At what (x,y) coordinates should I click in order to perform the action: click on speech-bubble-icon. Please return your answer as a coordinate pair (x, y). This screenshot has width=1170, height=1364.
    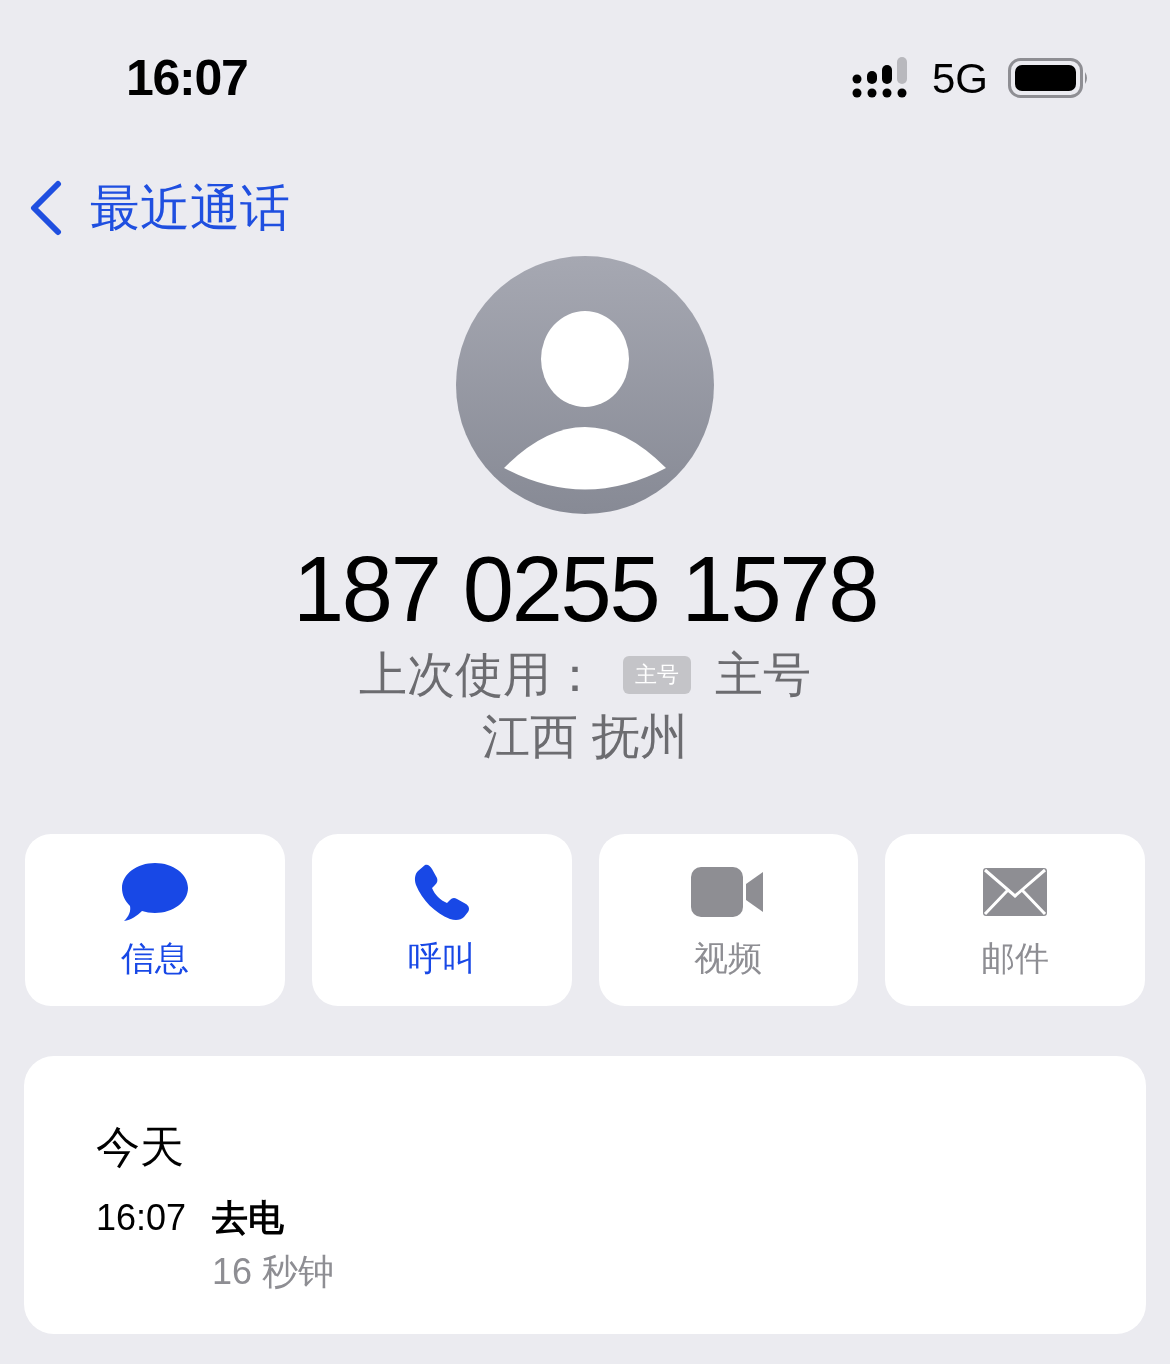
    Looking at the image, I should click on (154, 892).